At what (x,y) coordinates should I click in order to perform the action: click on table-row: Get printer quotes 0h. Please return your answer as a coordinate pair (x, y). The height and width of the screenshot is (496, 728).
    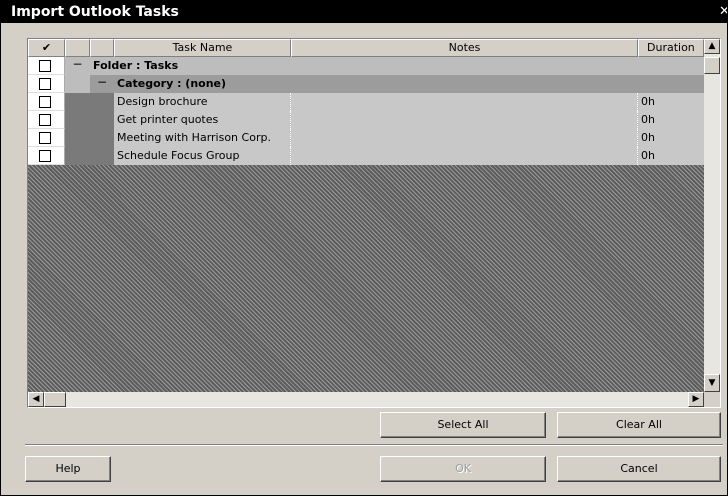
    Looking at the image, I should click on (366, 120).